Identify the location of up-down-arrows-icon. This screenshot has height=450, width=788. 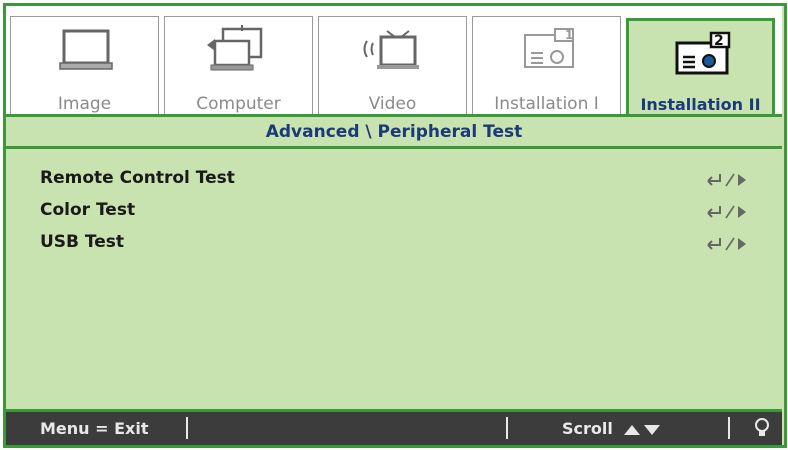
(642, 429).